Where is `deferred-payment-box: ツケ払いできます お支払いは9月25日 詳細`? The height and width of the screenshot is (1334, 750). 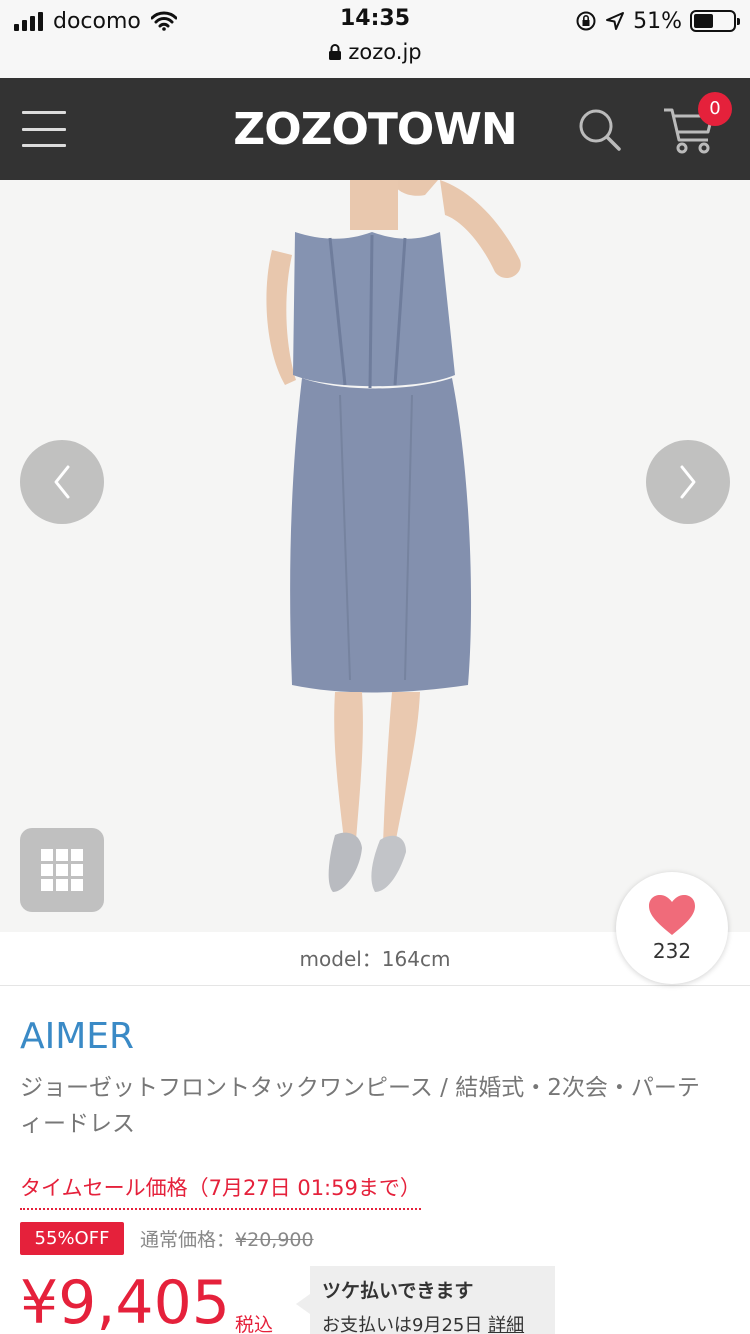
deferred-payment-box: ツケ払いできます お支払いは9月25日 詳細 is located at coordinates (425, 1300).